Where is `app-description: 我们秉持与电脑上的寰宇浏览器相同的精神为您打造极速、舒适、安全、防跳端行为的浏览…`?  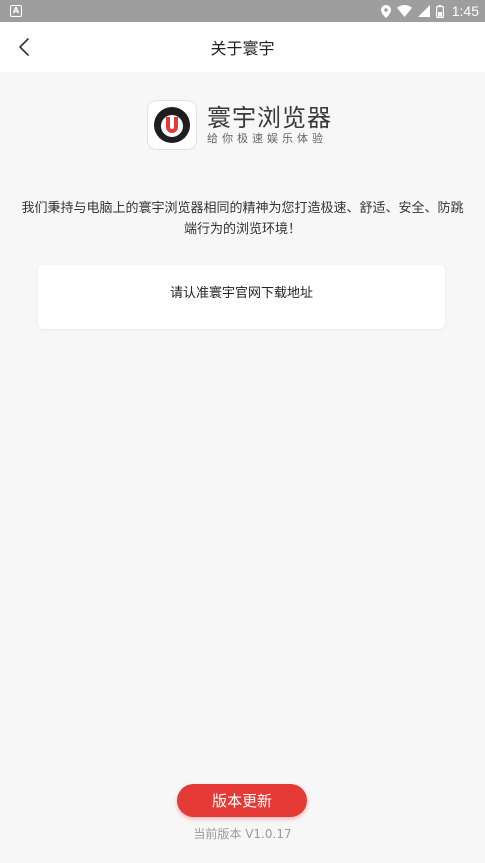
app-description: 我们秉持与电脑上的寰宇浏览器相同的精神为您打造极速、舒适、安全、防跳端行为的浏览… is located at coordinates (242, 219).